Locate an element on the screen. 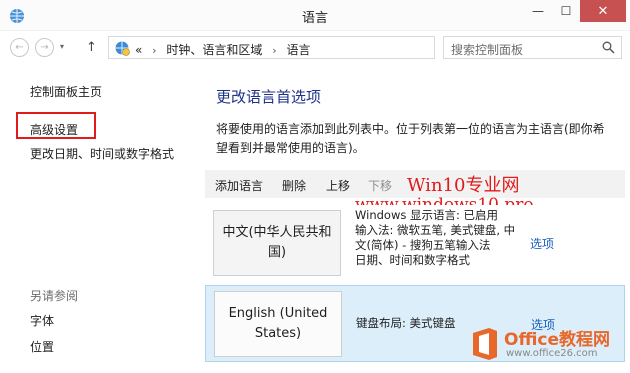 This screenshot has width=630, height=373. maximize-button: ☐ is located at coordinates (566, 11).